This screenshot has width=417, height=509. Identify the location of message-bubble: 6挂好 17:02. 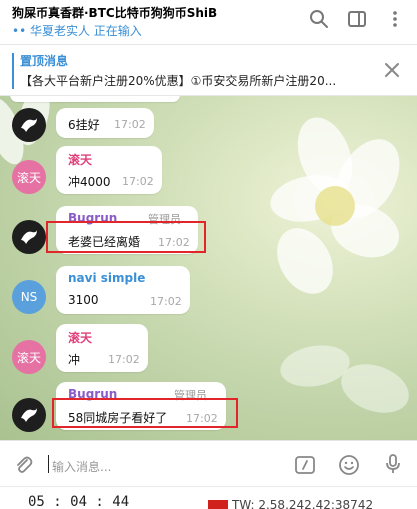
(105, 123).